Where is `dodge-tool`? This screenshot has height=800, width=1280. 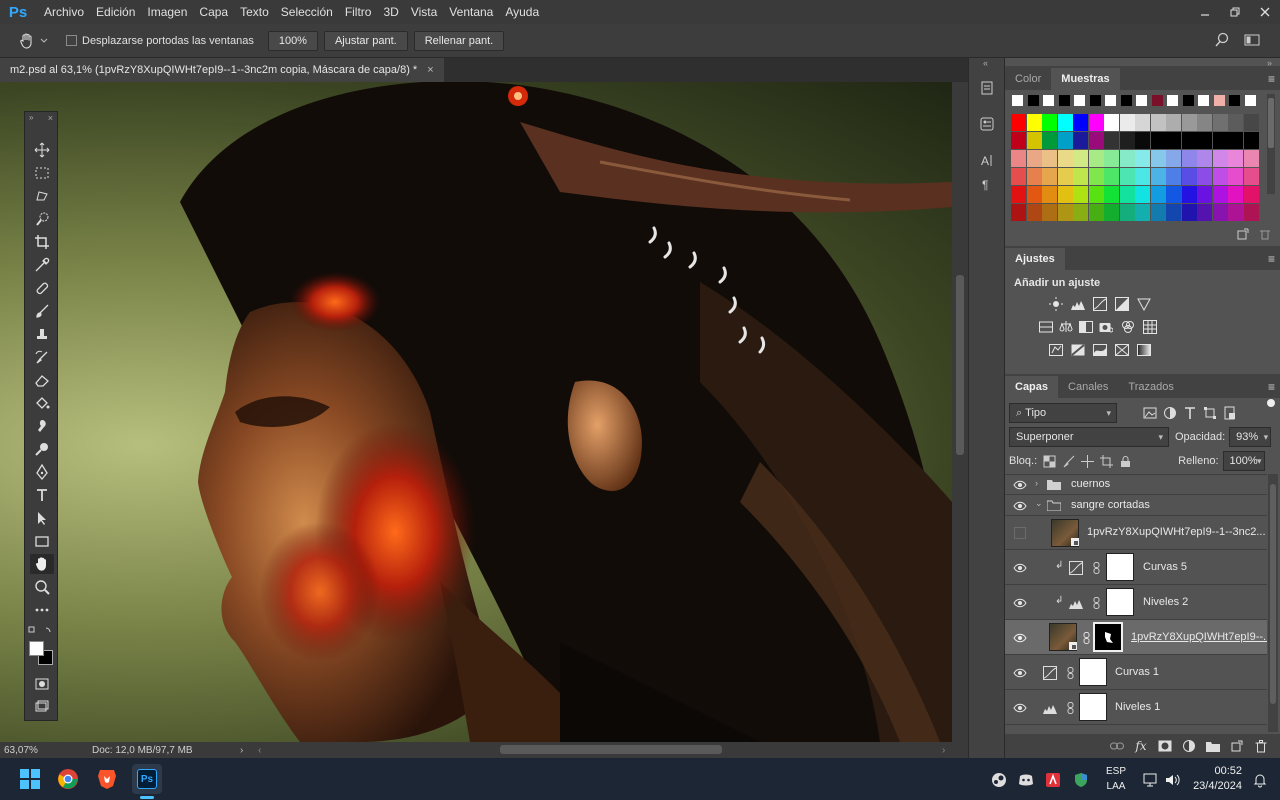 dodge-tool is located at coordinates (42, 449).